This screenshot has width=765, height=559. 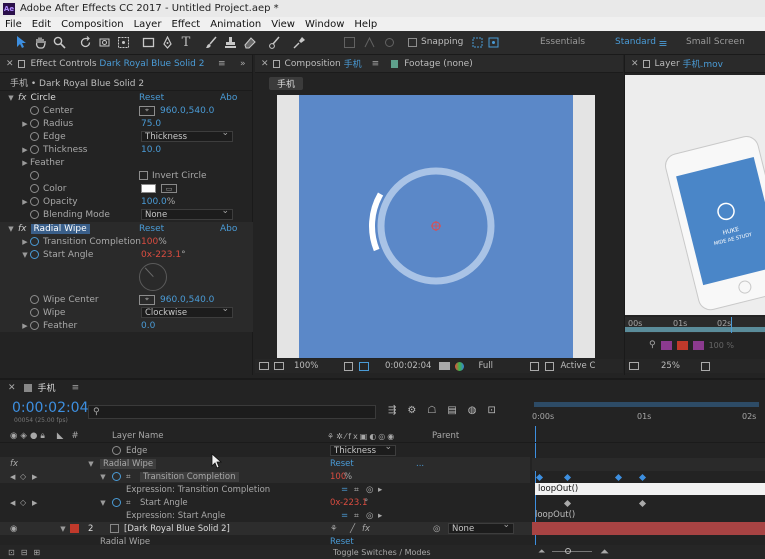 What do you see at coordinates (324, 24) in the screenshot?
I see `menu-window: Window` at bounding box center [324, 24].